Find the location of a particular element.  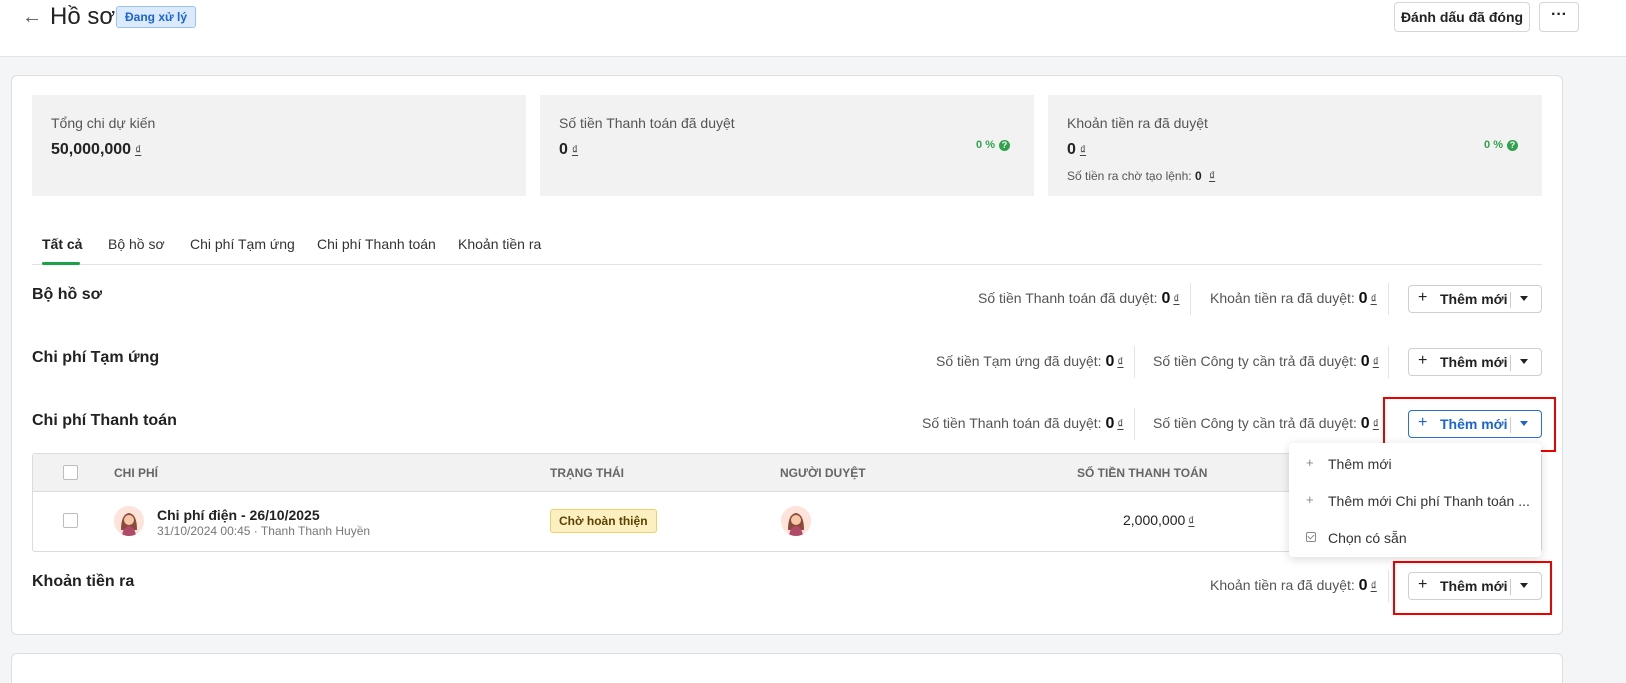

tab-thanh-toan: Chi phí Thanh toán is located at coordinates (376, 244).